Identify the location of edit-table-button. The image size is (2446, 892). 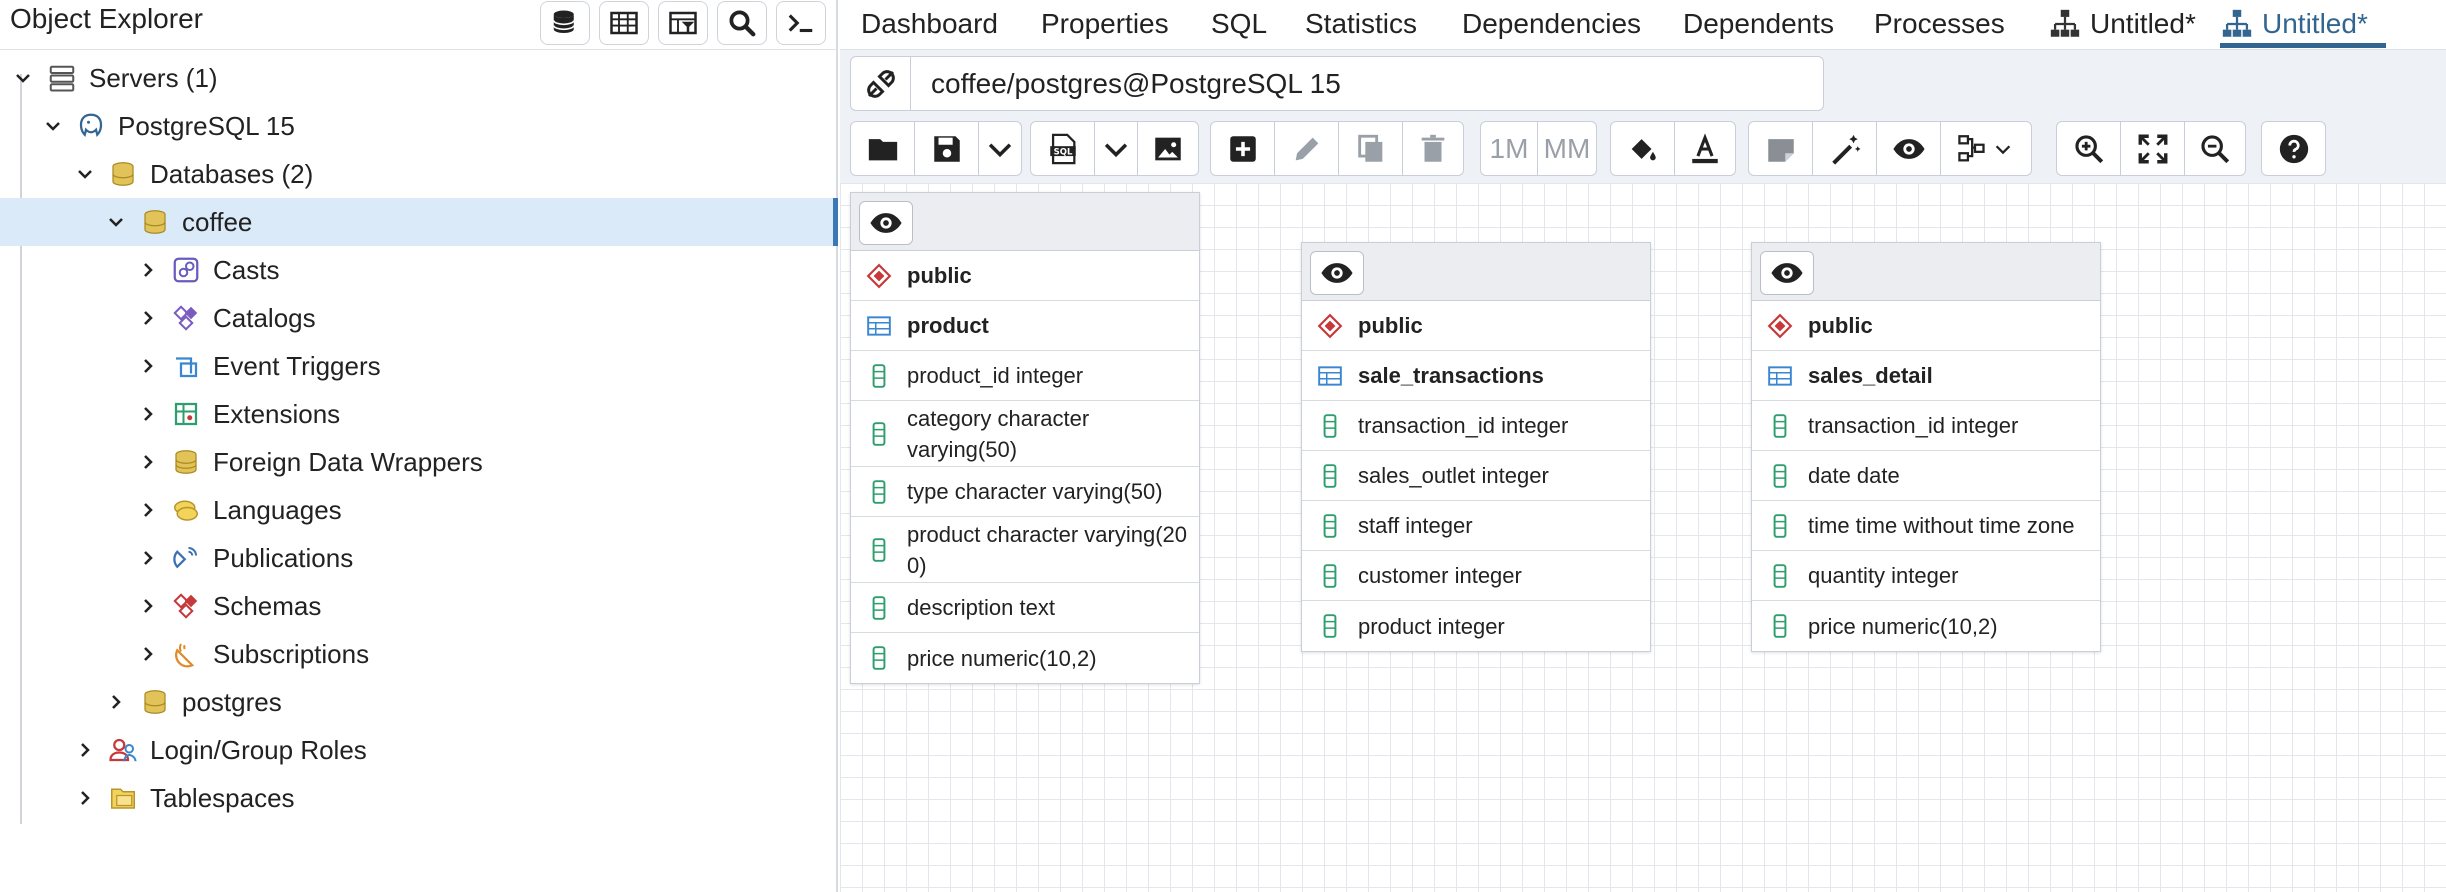
(1306, 148).